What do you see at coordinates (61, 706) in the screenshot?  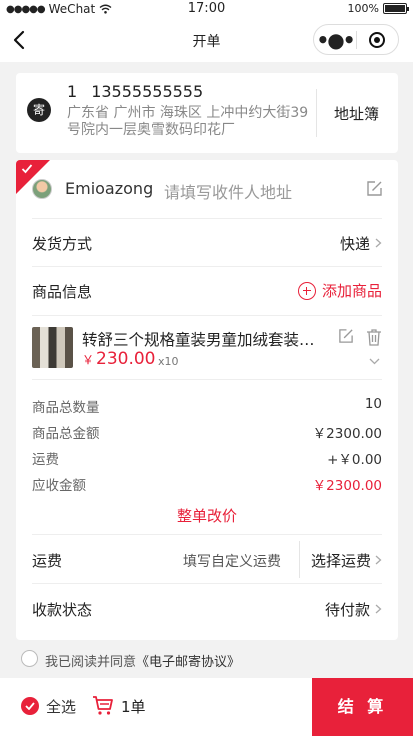 I see `select-all-label: 全选` at bounding box center [61, 706].